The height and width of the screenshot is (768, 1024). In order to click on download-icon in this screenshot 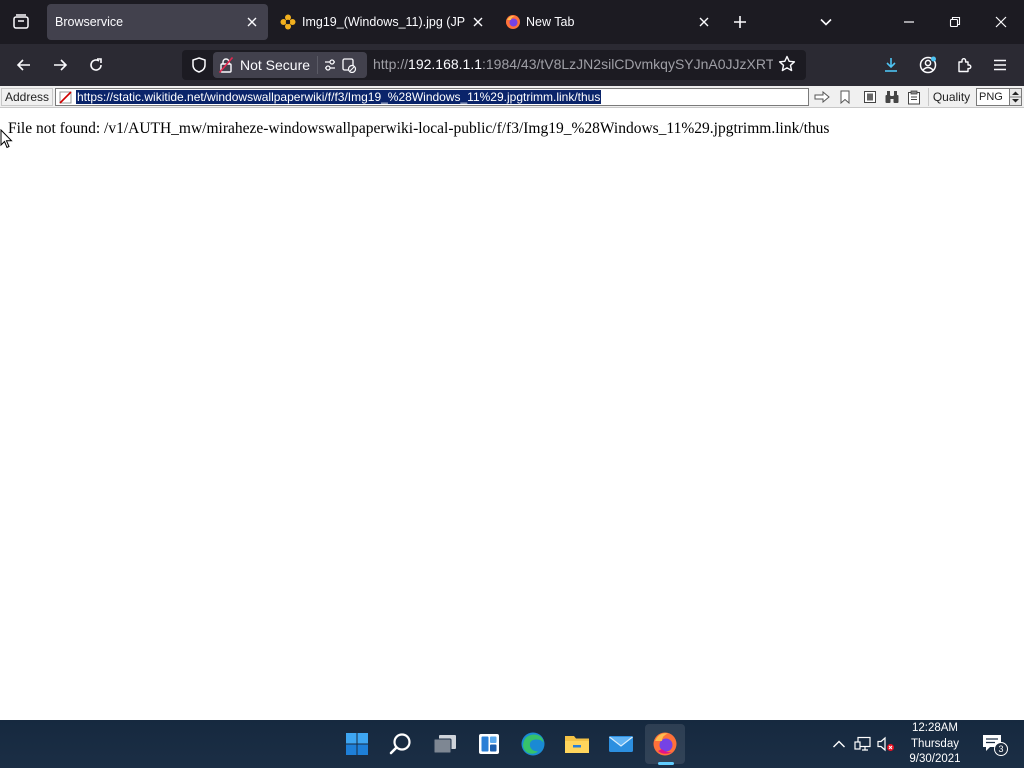, I will do `click(891, 65)`.